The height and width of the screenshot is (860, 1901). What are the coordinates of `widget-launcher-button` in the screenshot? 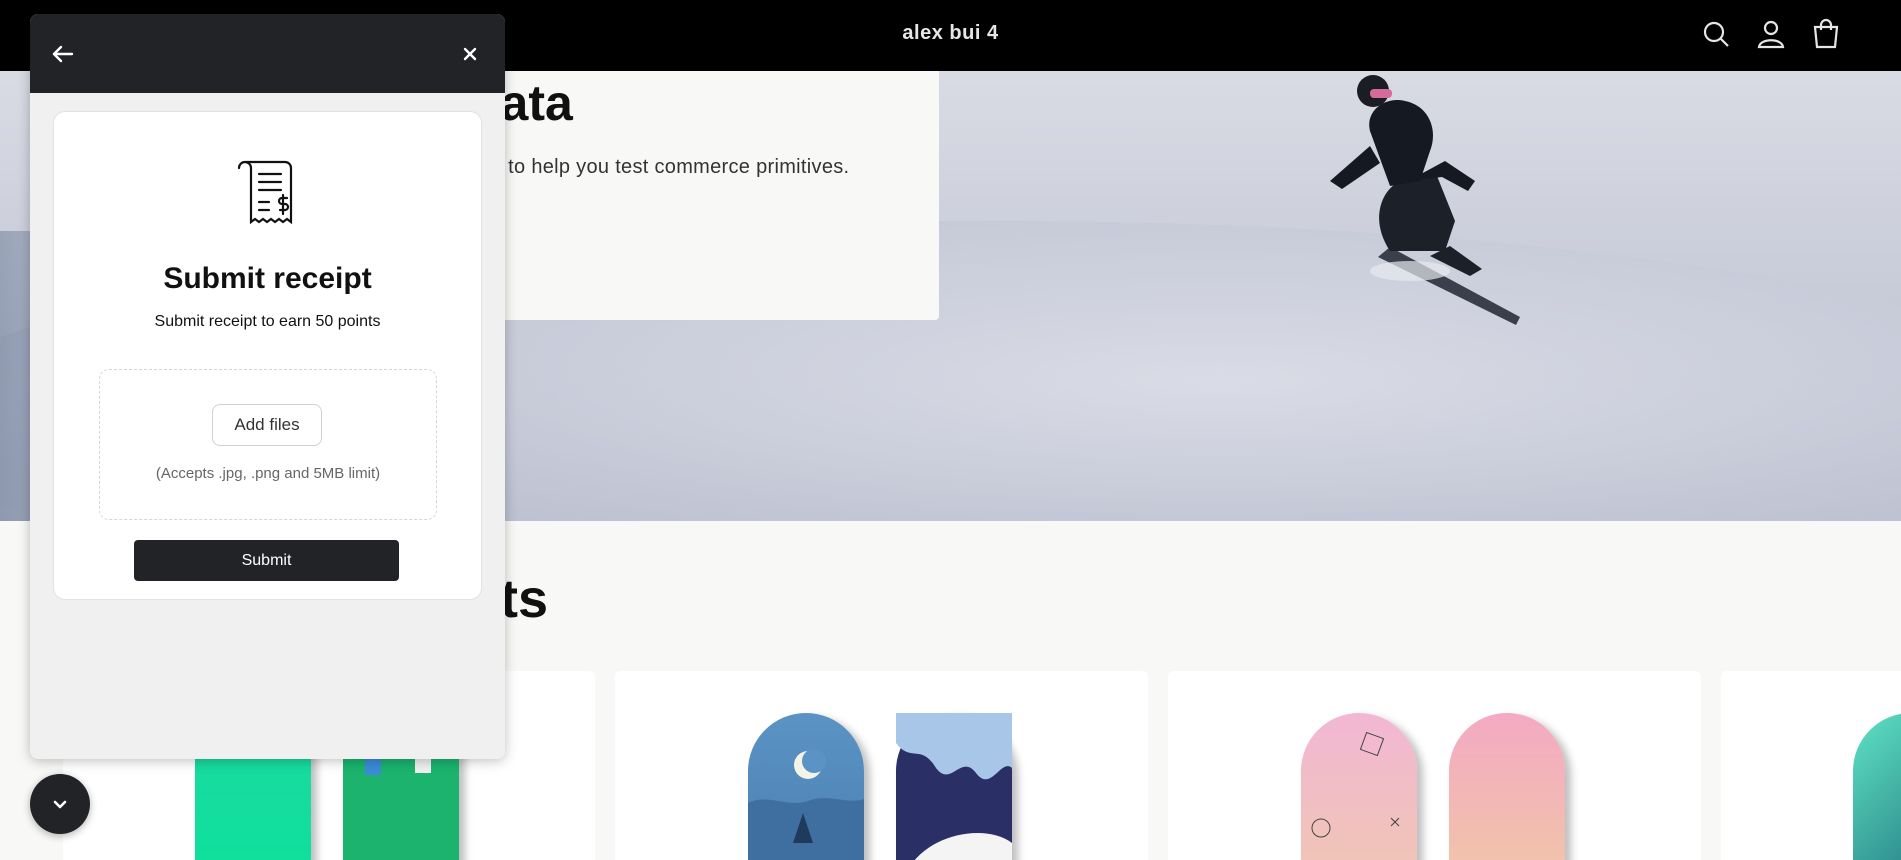 It's located at (60, 804).